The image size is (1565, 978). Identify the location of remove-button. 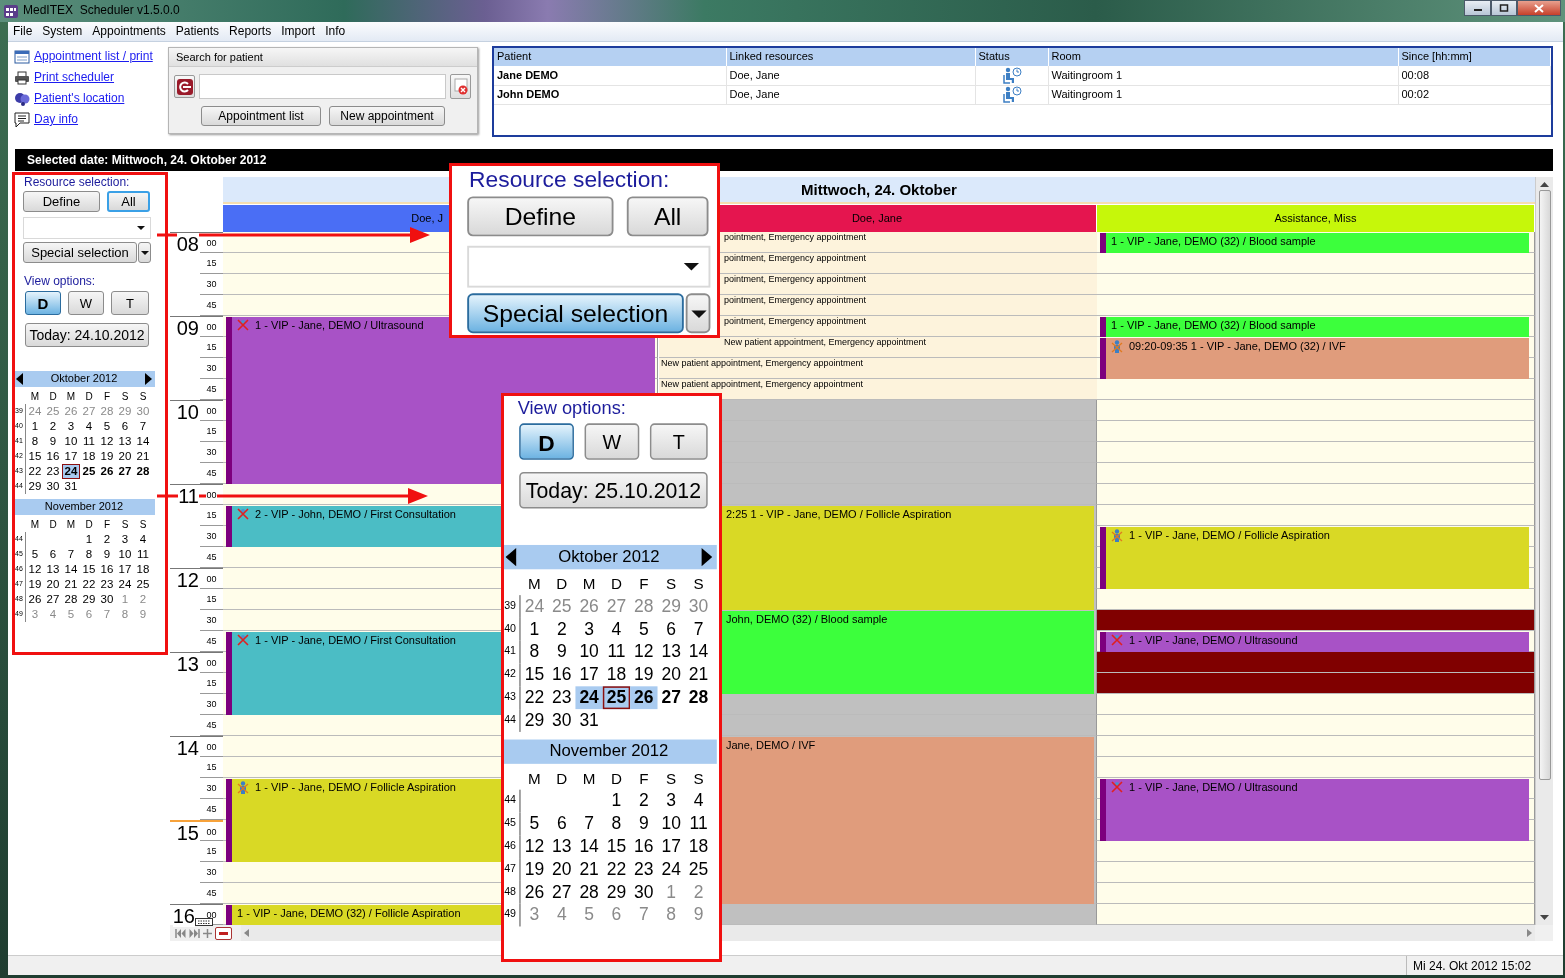
(223, 933).